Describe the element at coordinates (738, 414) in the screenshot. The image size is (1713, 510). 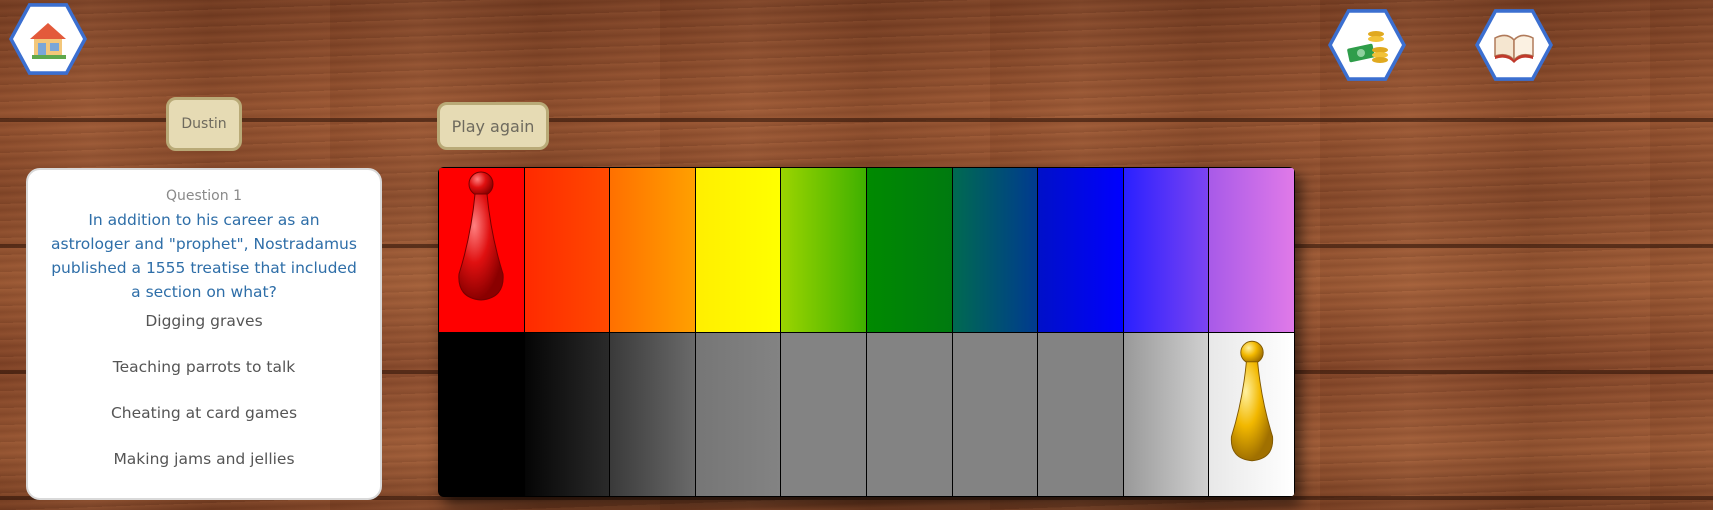
I see `board-cell-r1-c3` at that location.